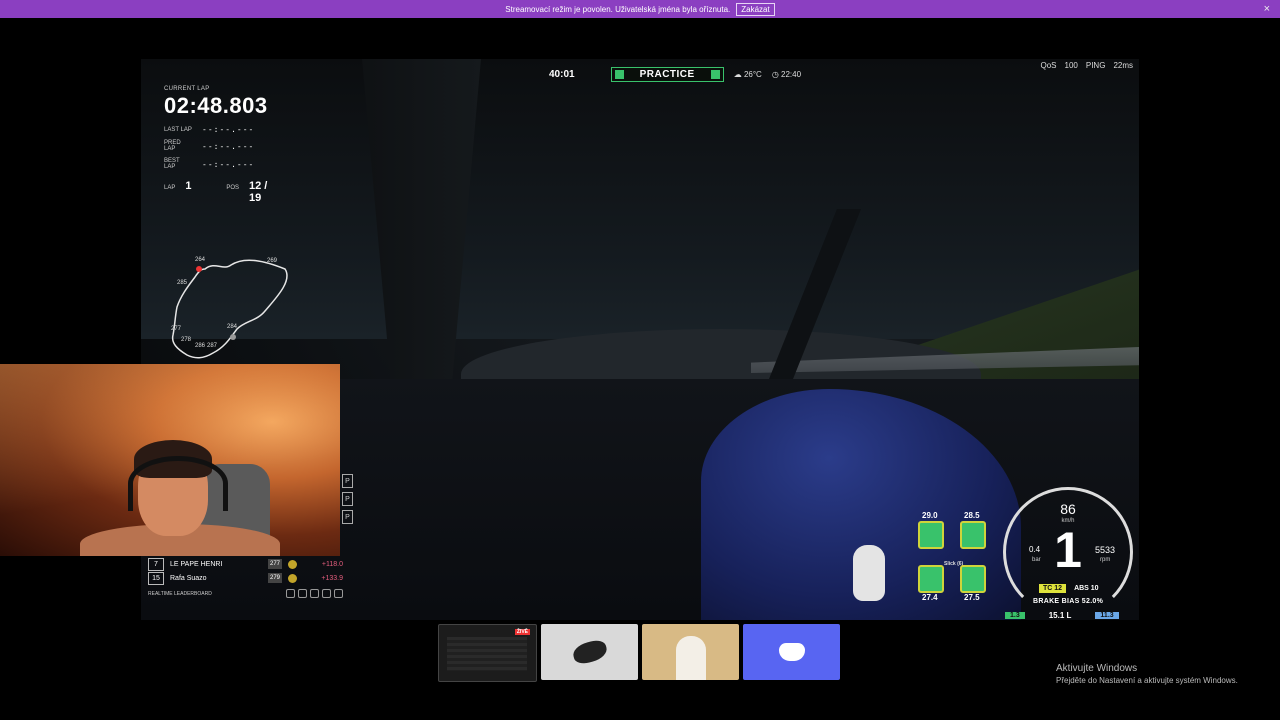 Image resolution: width=1280 pixels, height=720 pixels. What do you see at coordinates (869, 573) in the screenshot?
I see `car-top-view-icon` at bounding box center [869, 573].